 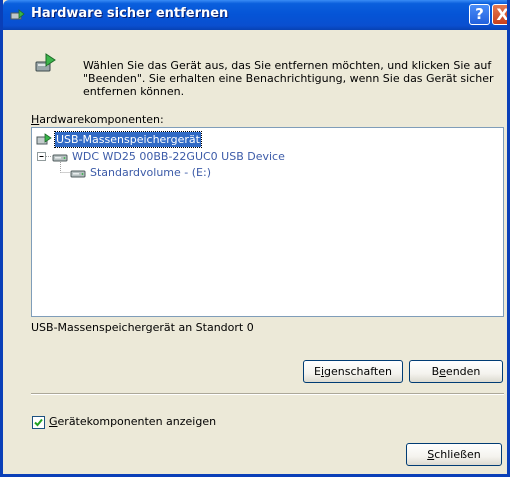 I want to click on checkbox-label-rest: erätekomponenten anzeigen, so click(x=137, y=421).